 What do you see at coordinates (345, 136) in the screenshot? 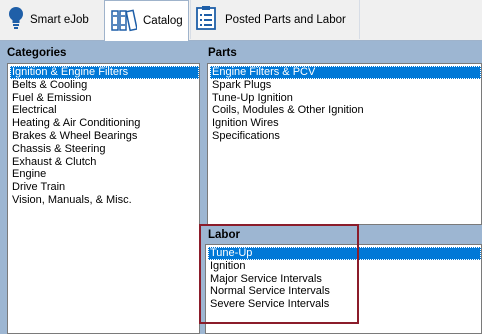
I see `list-item: Specifications` at bounding box center [345, 136].